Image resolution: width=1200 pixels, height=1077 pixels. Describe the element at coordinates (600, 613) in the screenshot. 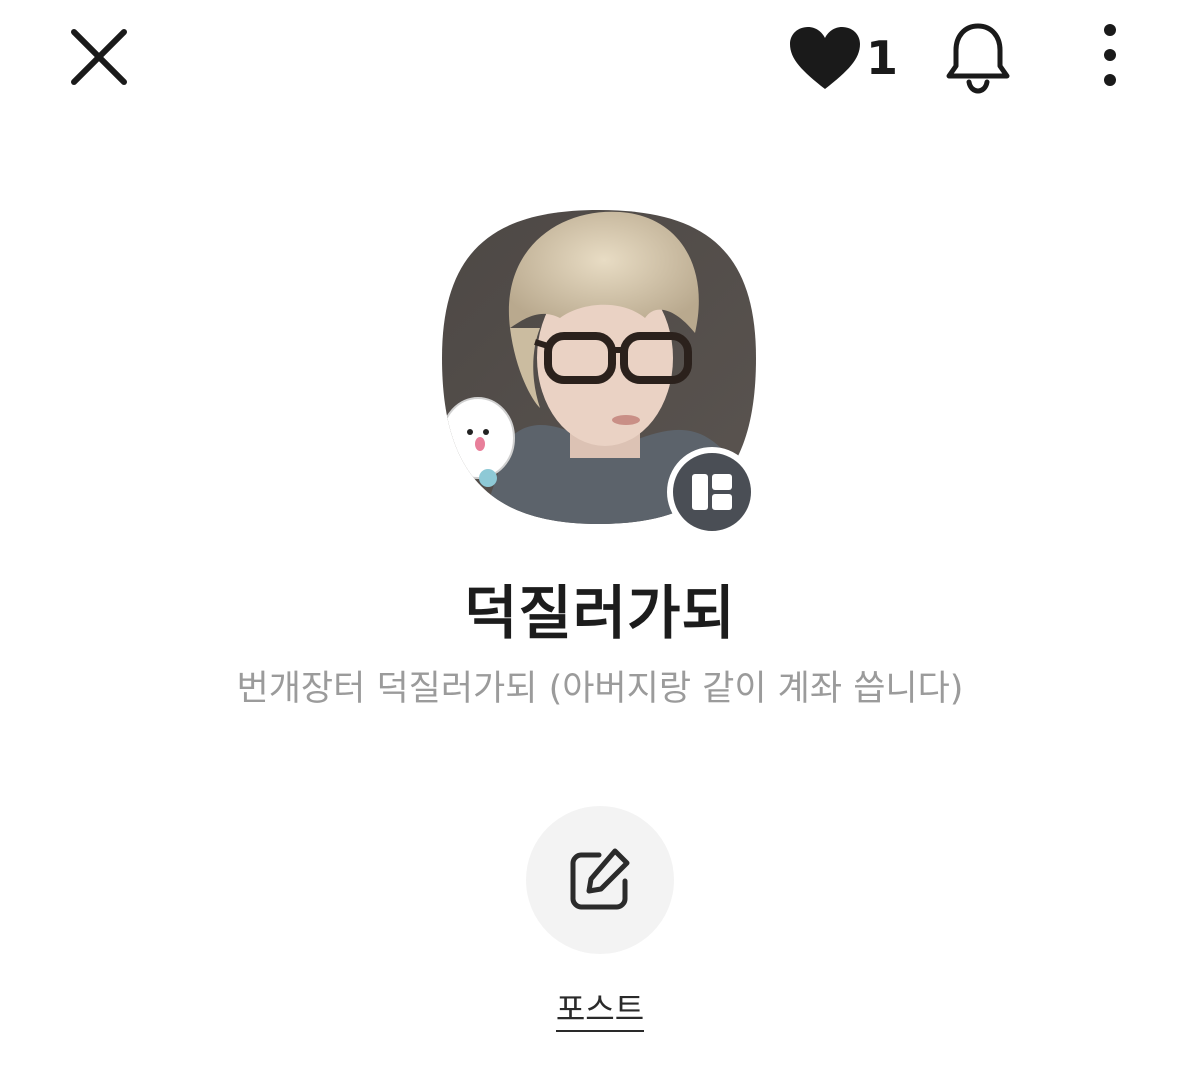

I see `profile-name: 덕질러가되` at that location.